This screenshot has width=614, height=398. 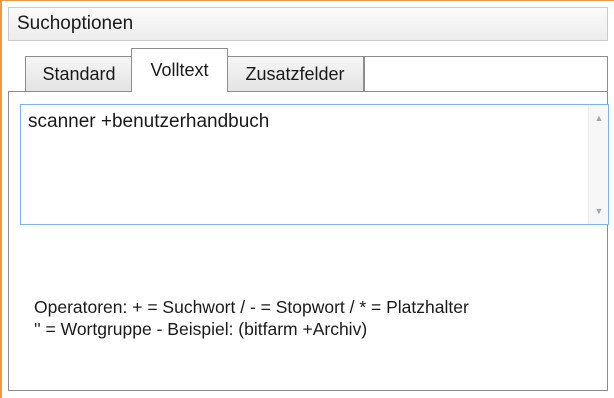 I want to click on query-scrollbar: ▲ ▼, so click(x=598, y=164).